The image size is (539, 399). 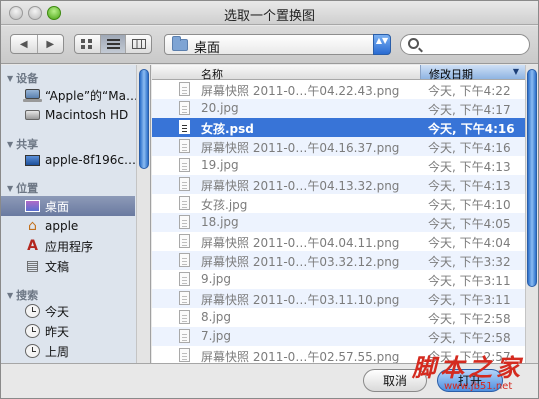 I want to click on file-row: 屏幕快照 2011-0…午04.04.11.png 今天, 下午4:04, so click(x=338, y=241).